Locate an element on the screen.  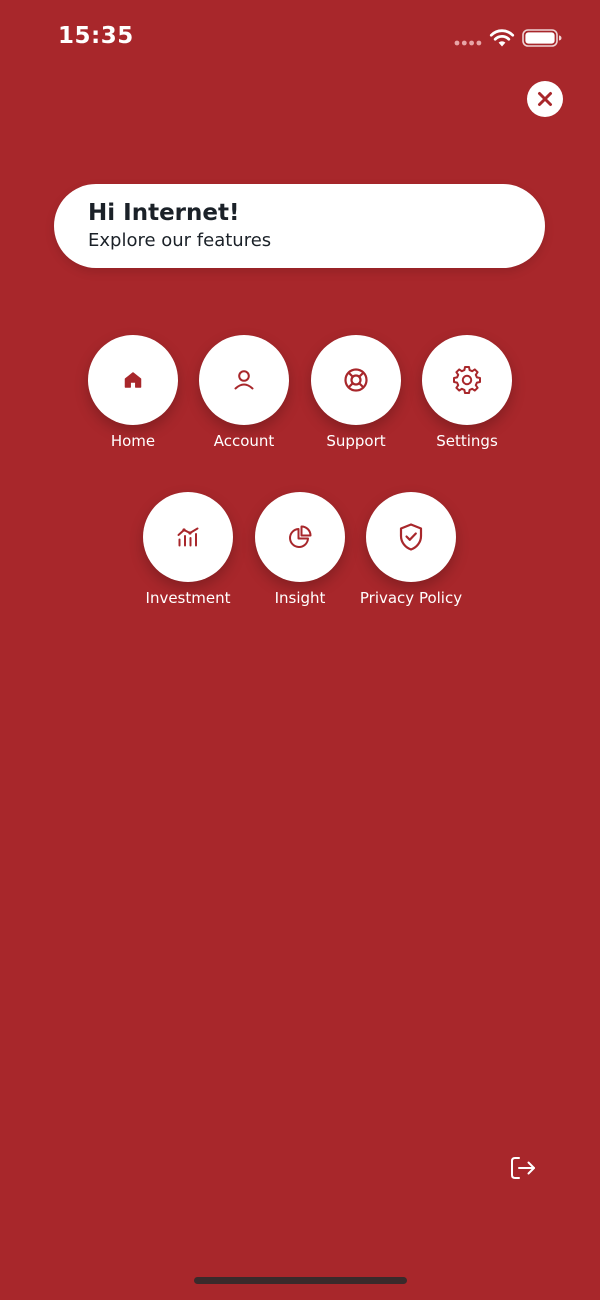
feature-privacy-policy: Privacy Policy is located at coordinates (411, 557).